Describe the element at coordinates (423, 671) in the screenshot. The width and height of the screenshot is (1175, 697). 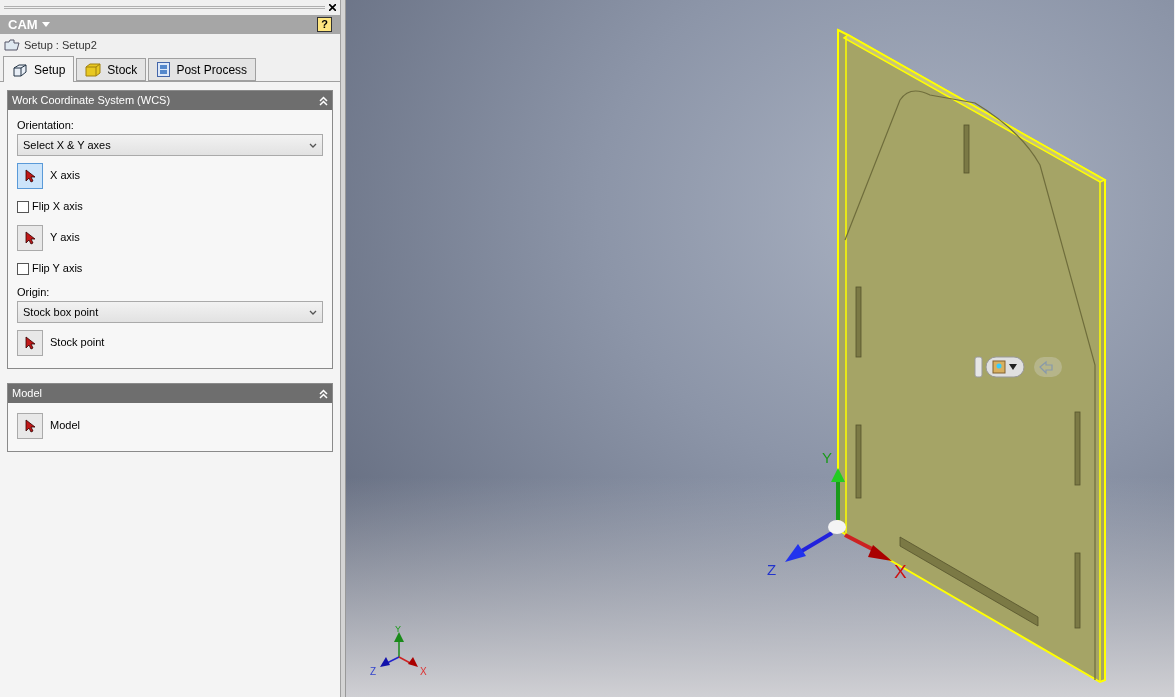
I see `mini-x-label: X` at that location.